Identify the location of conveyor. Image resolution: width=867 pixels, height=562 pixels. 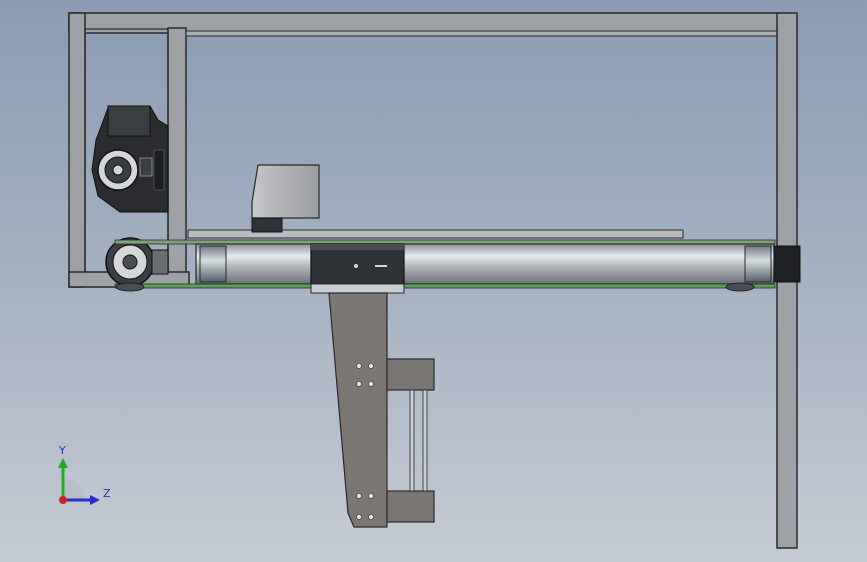
(457, 261).